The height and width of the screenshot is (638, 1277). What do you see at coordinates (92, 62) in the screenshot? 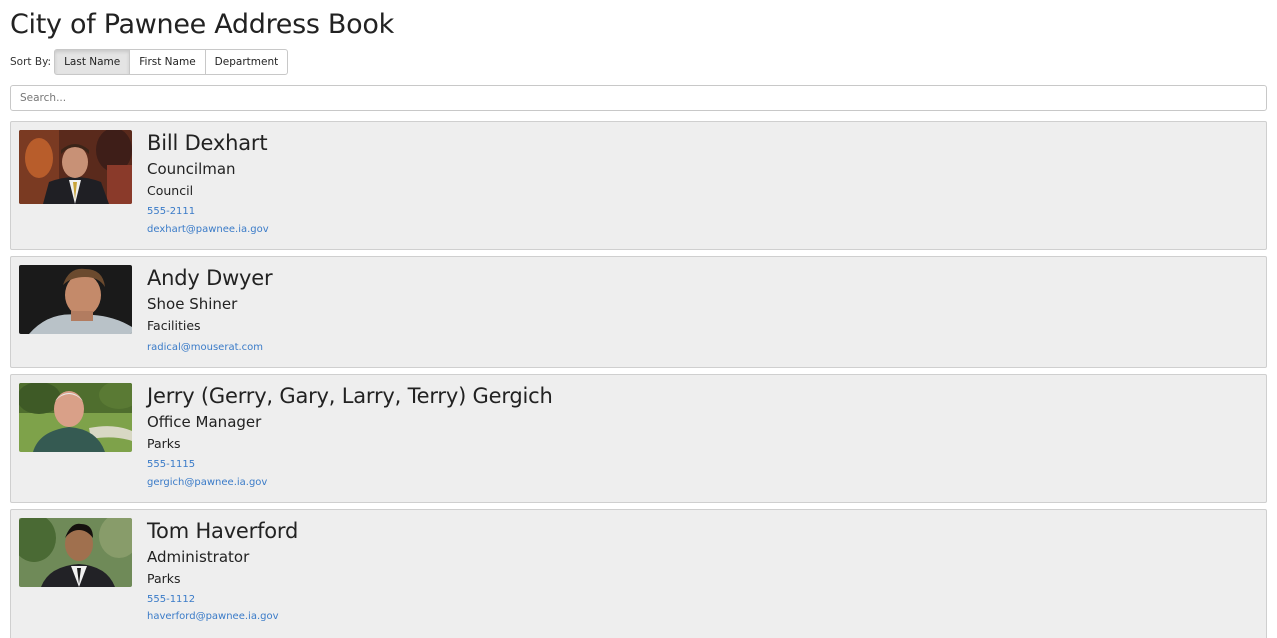
I see `sort-last-name-button: Last Name` at bounding box center [92, 62].